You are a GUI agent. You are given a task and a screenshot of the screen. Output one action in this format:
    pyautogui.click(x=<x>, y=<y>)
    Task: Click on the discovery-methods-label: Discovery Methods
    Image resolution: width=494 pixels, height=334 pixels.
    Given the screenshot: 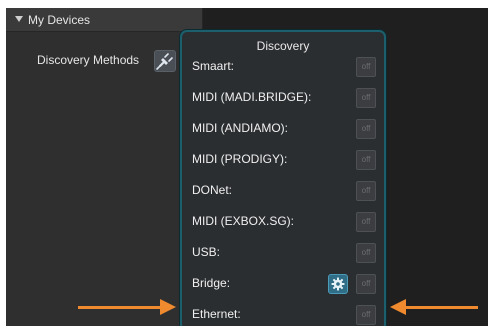 What is the action you would take?
    pyautogui.click(x=88, y=60)
    